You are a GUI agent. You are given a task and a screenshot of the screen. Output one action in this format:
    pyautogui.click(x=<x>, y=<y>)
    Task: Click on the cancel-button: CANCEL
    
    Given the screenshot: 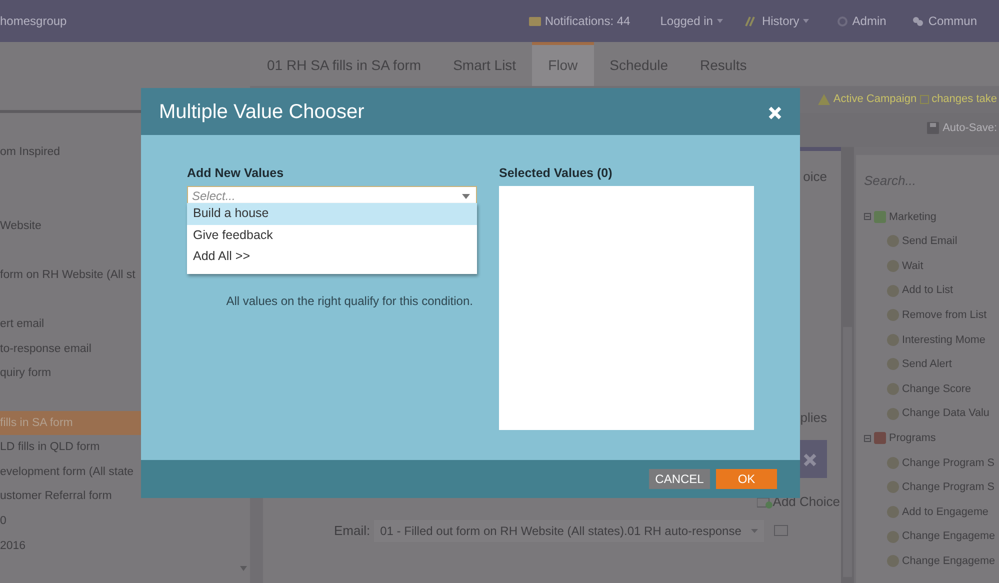 What is the action you would take?
    pyautogui.click(x=679, y=479)
    